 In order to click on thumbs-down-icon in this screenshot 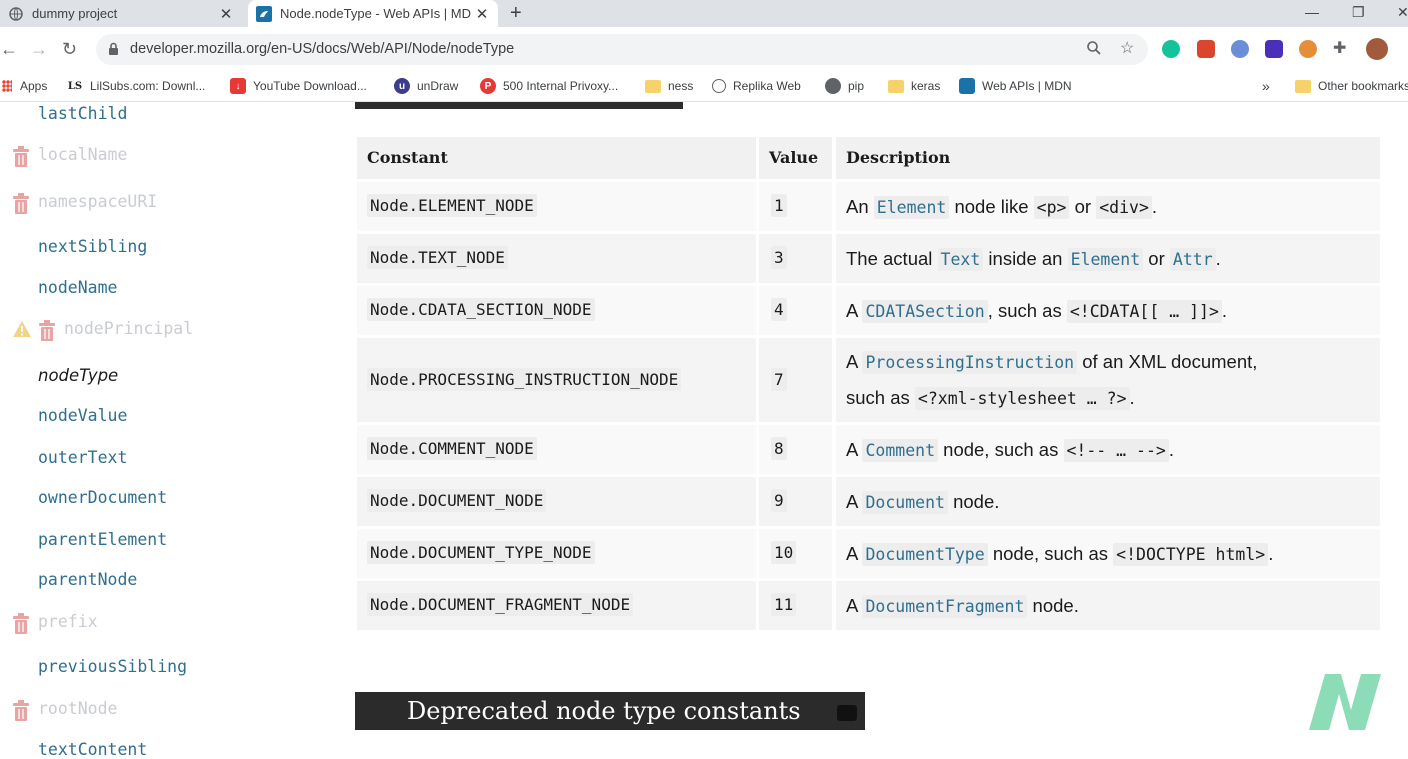, I will do `click(847, 713)`.